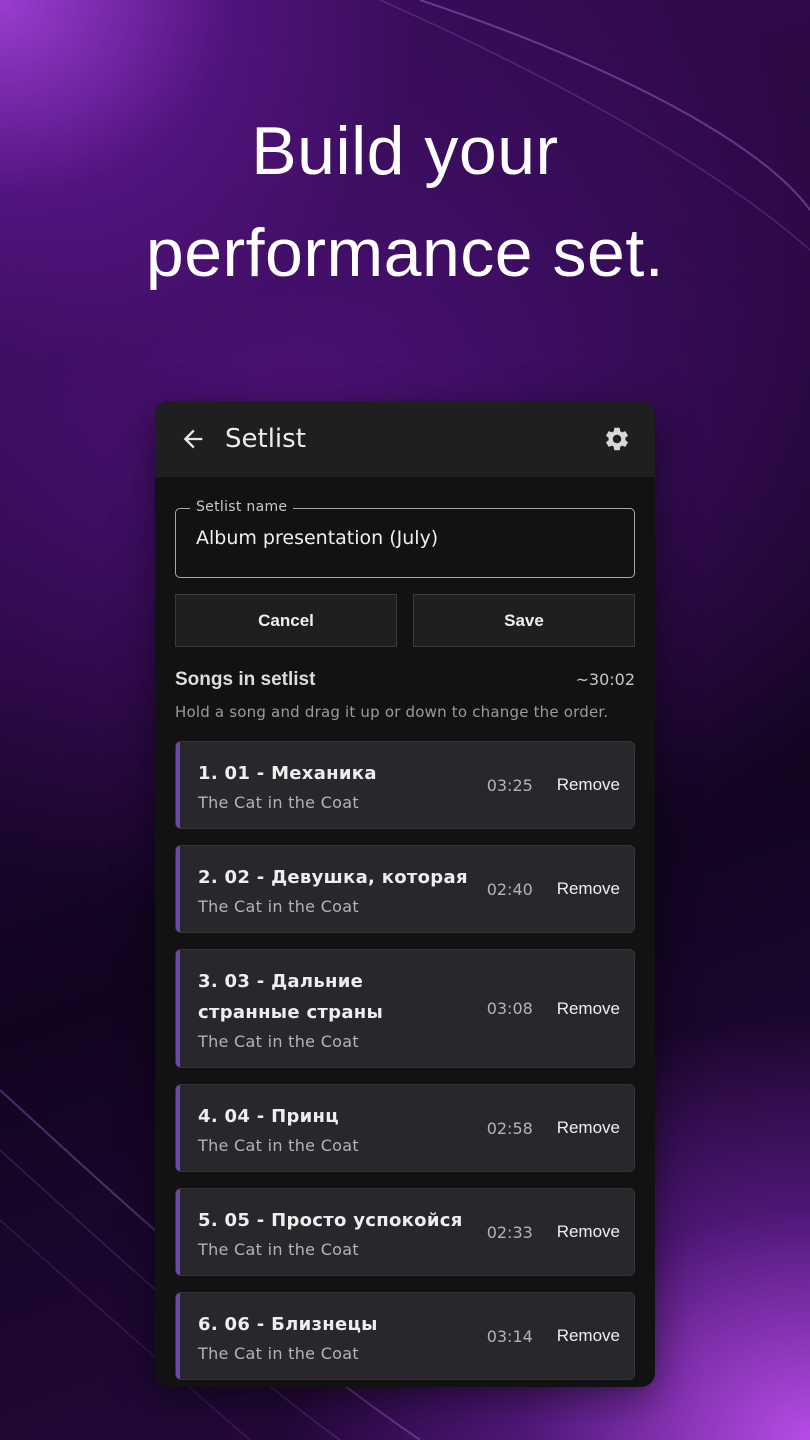 This screenshot has width=810, height=1440. What do you see at coordinates (509, 785) in the screenshot?
I see `song-duration: 03:25` at bounding box center [509, 785].